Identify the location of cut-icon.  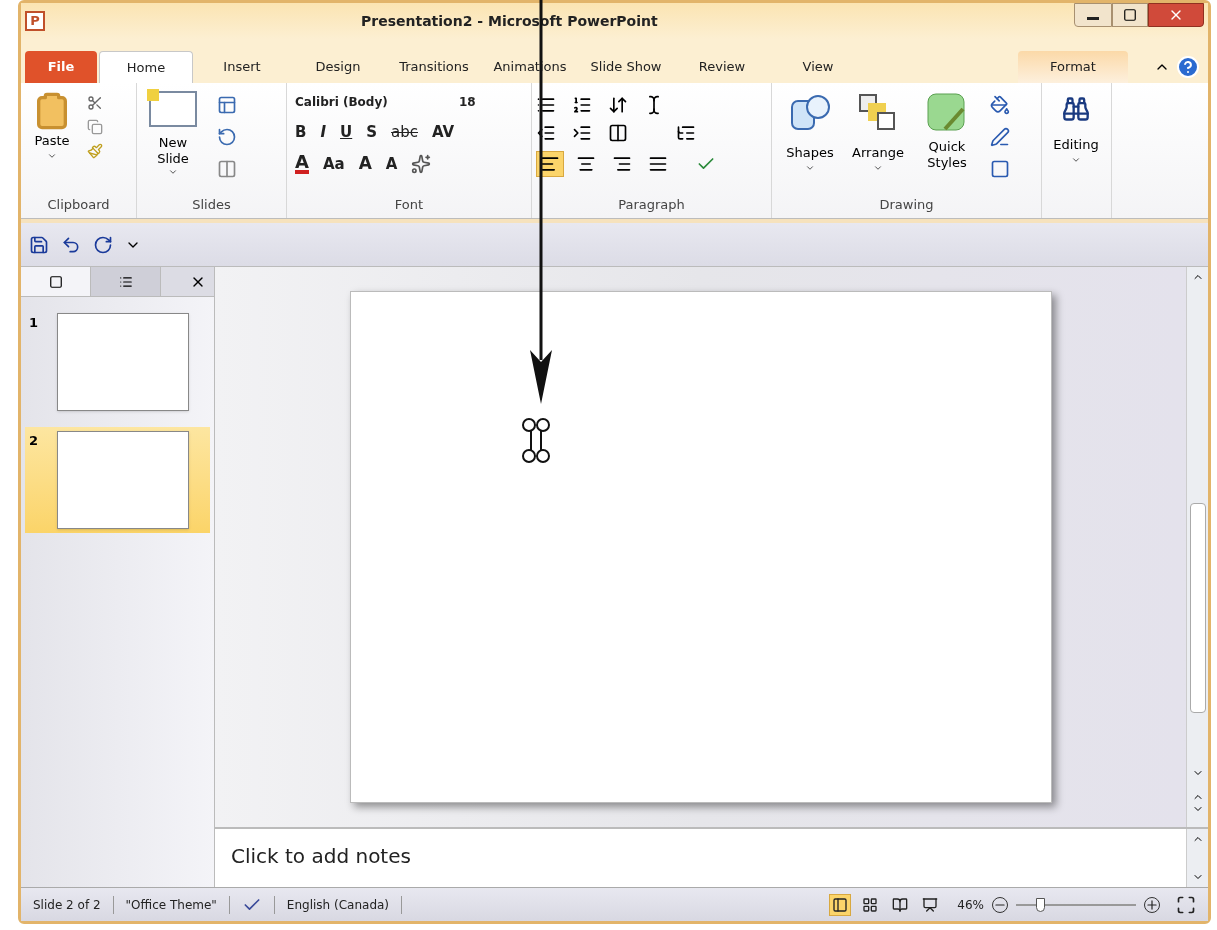
(95, 103).